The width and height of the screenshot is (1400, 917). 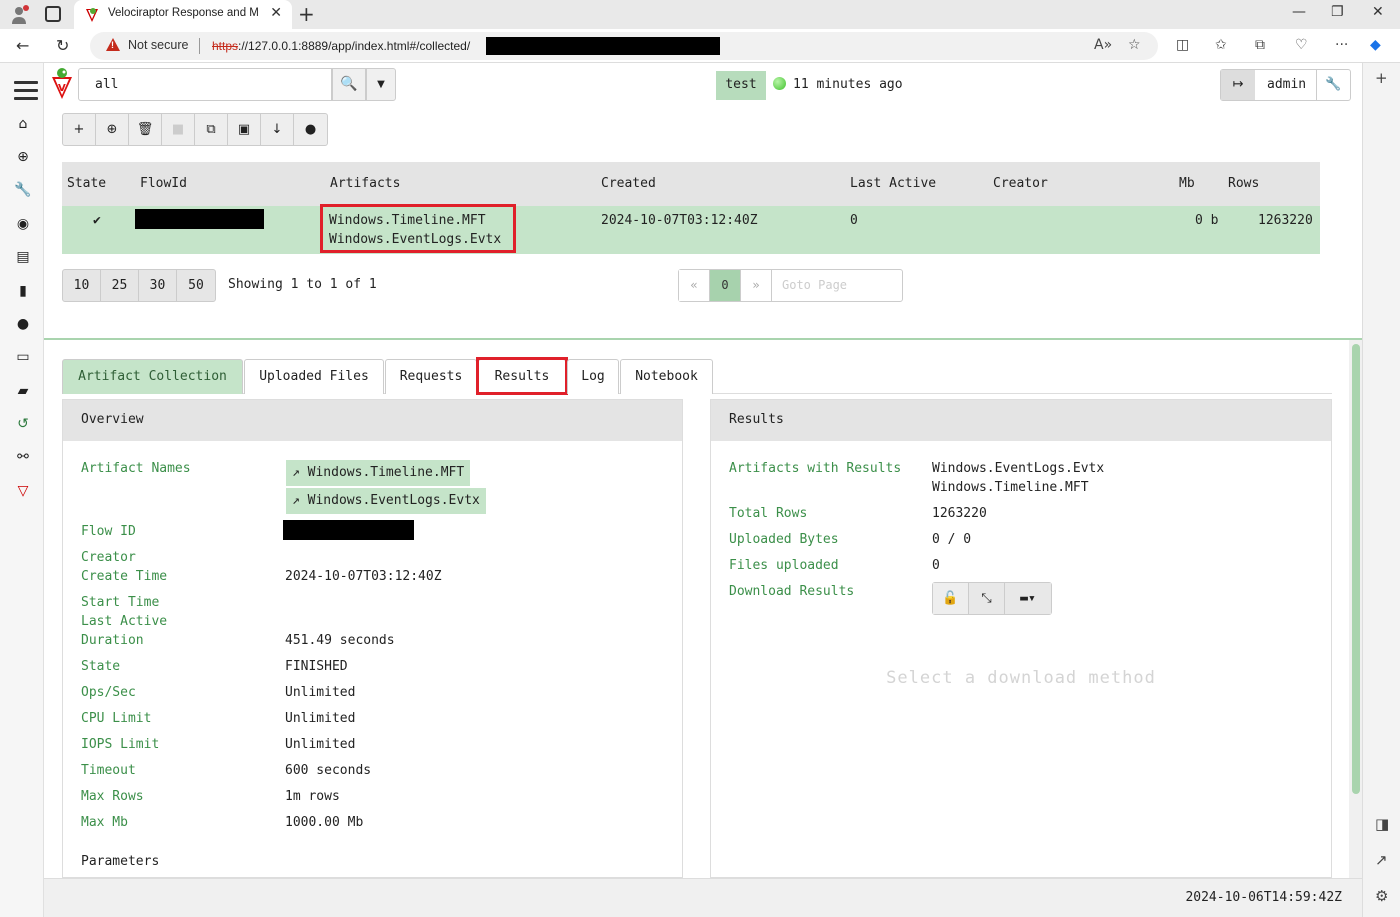 I want to click on favorites-icon: ✩, so click(x=1221, y=45).